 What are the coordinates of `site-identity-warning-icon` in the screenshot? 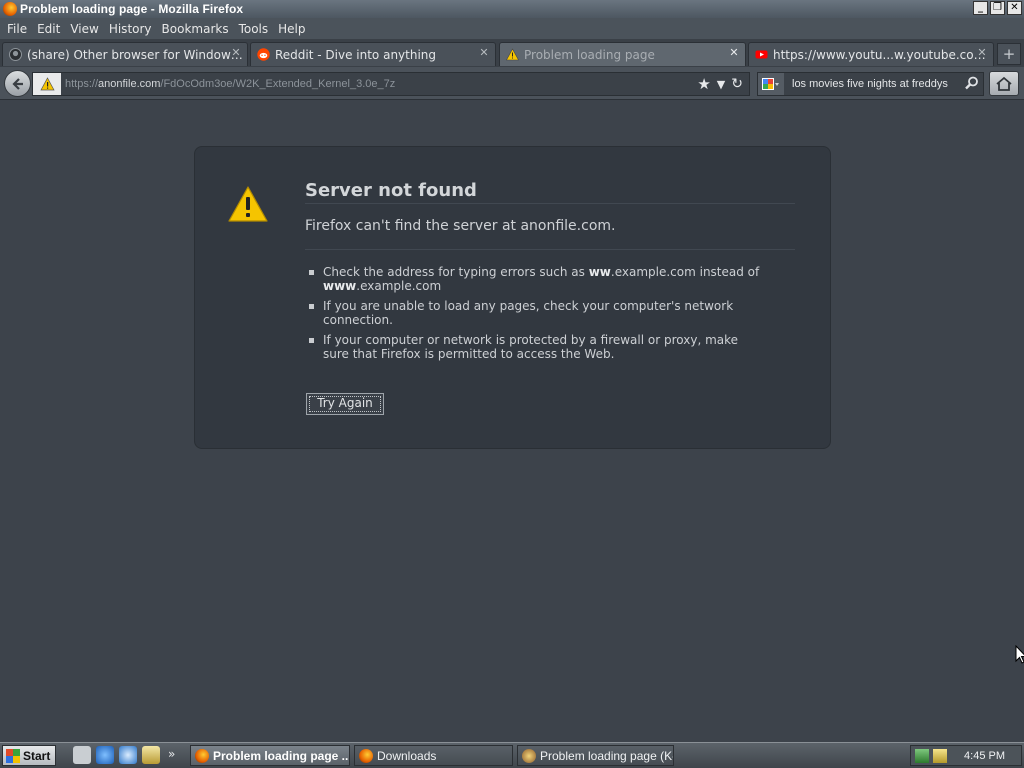 It's located at (47, 84).